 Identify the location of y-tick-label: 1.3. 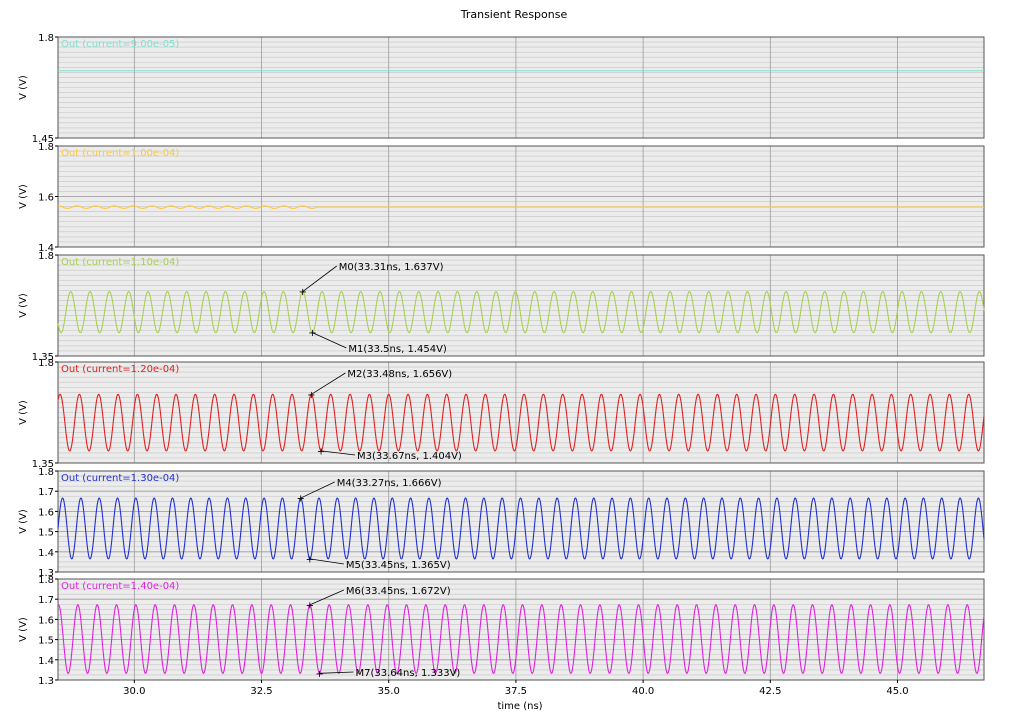
(46, 681).